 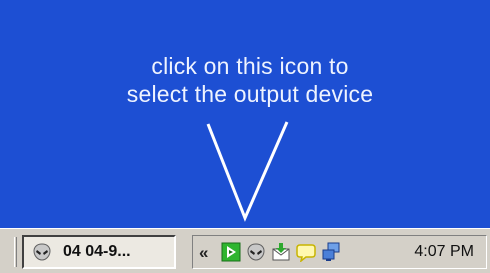 I want to click on output-device-play-icon, so click(x=231, y=252).